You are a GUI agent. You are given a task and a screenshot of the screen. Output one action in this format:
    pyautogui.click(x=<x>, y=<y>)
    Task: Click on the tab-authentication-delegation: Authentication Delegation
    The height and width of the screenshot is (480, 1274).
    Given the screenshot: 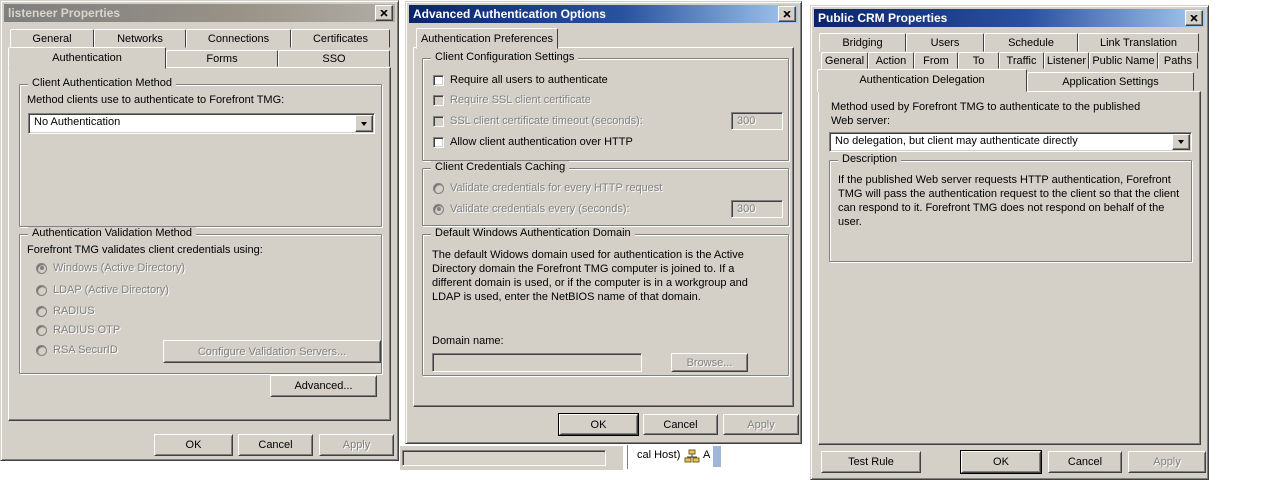 What is the action you would take?
    pyautogui.click(x=922, y=80)
    